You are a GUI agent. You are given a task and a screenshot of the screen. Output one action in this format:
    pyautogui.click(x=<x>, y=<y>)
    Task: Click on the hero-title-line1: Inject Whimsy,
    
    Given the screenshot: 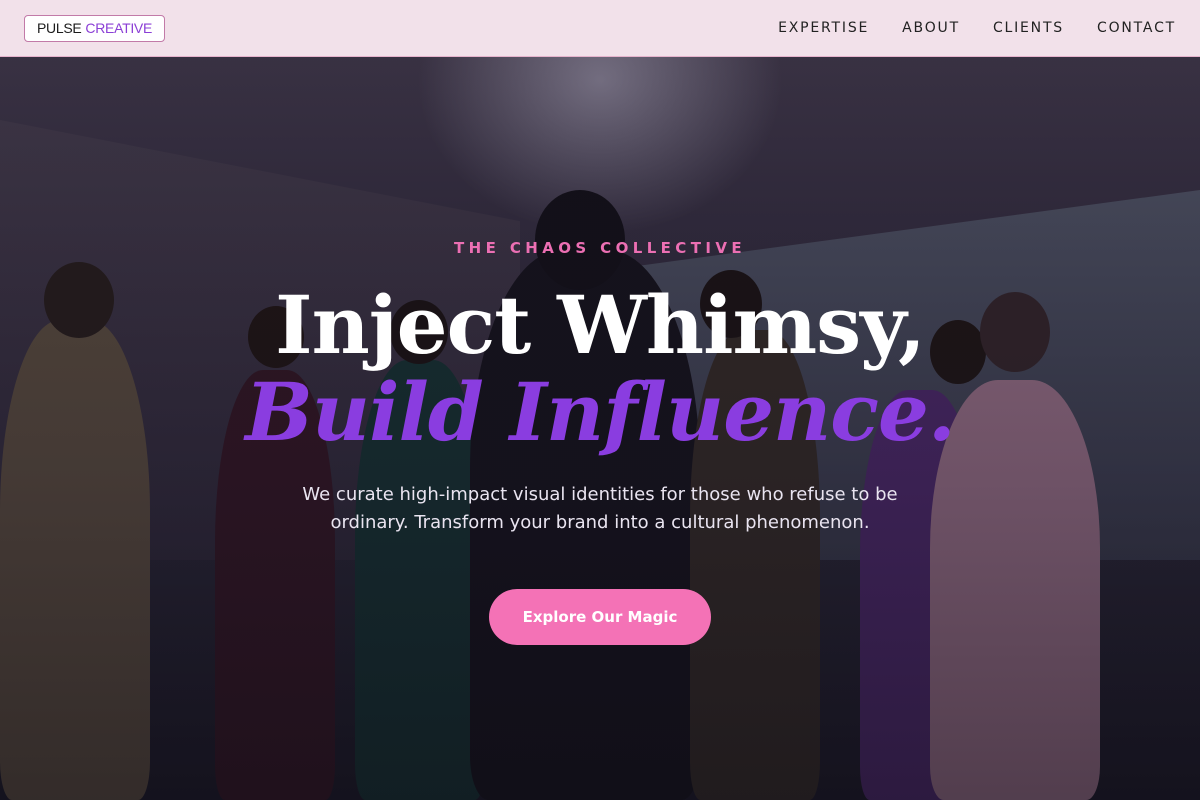 What is the action you would take?
    pyautogui.click(x=600, y=325)
    